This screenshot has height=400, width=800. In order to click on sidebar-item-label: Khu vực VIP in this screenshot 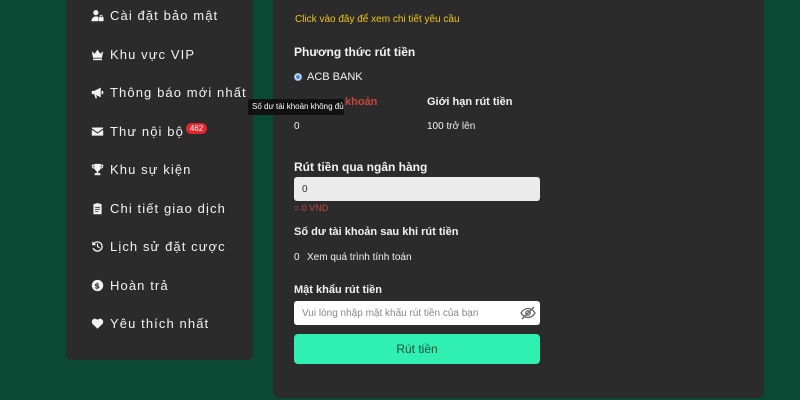, I will do `click(153, 54)`.